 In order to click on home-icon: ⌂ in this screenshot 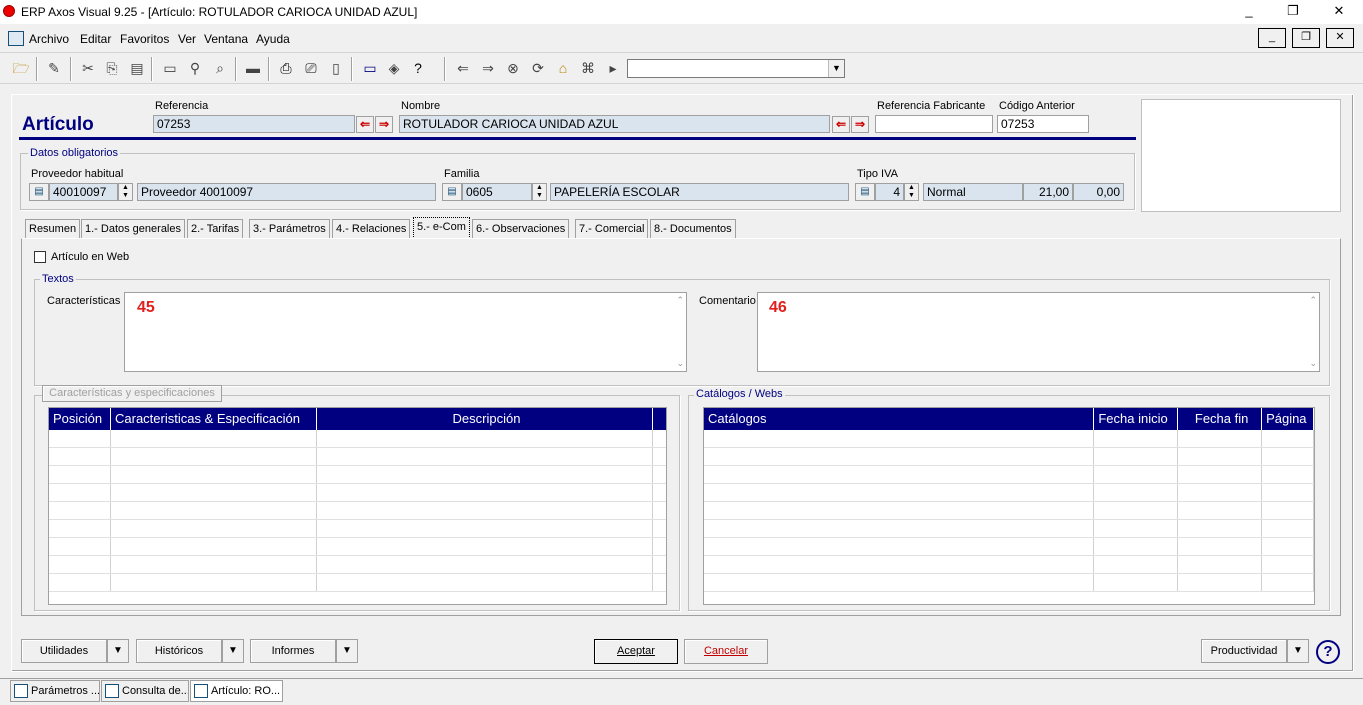, I will do `click(563, 68)`.